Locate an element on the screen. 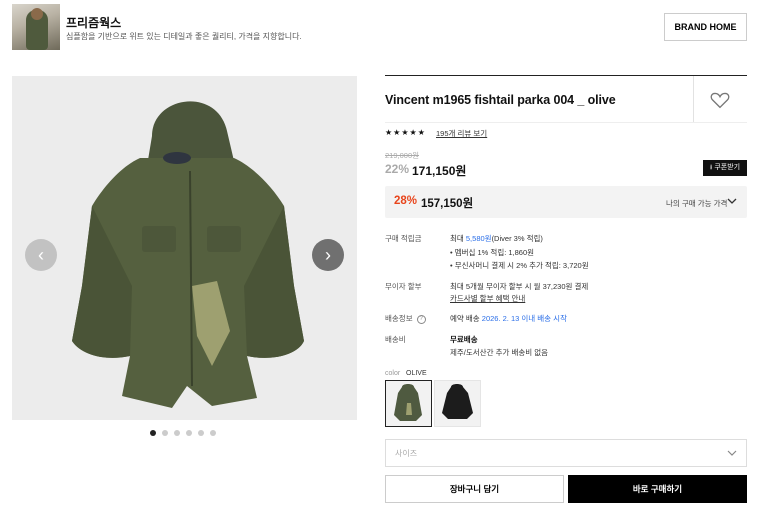  delivery-label: 배송정보 ? is located at coordinates (405, 318).